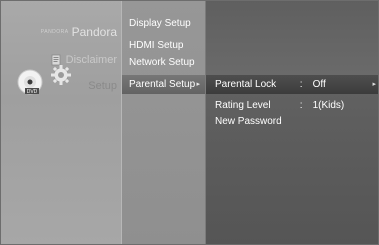  Describe the element at coordinates (248, 121) in the screenshot. I see `option-label: New Password` at that location.